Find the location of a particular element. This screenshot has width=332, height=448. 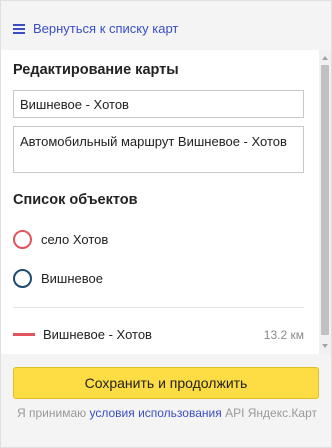

save-and-continue-button: Сохранить и продолжить is located at coordinates (166, 383).